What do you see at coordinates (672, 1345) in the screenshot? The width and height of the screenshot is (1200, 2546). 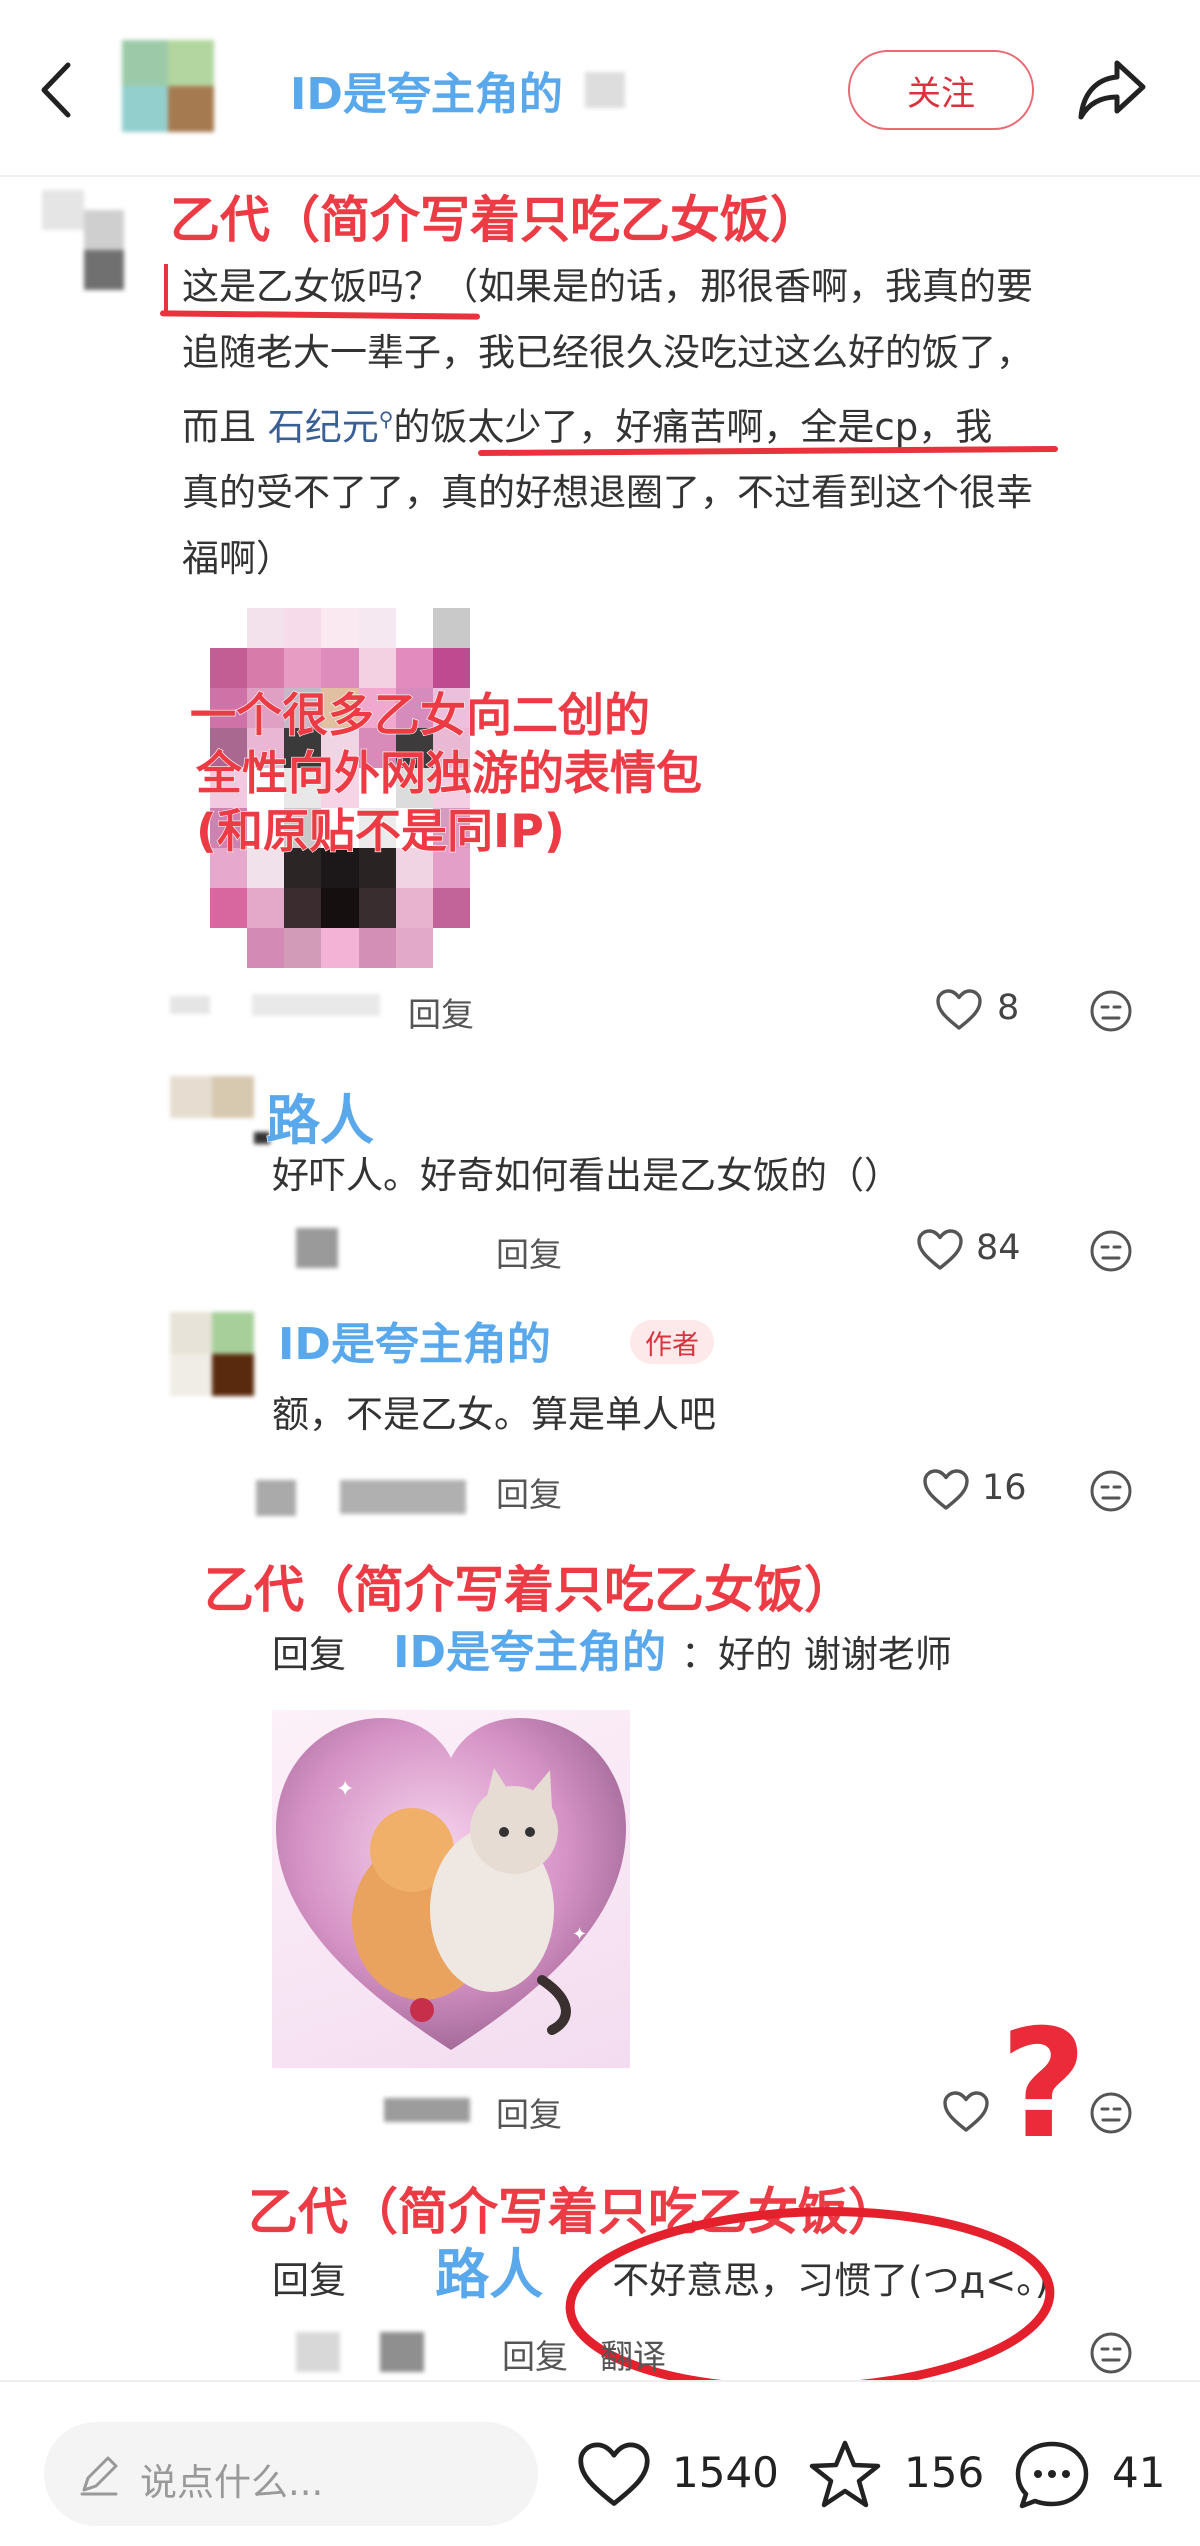 I see `author-badge-label: 作者` at bounding box center [672, 1345].